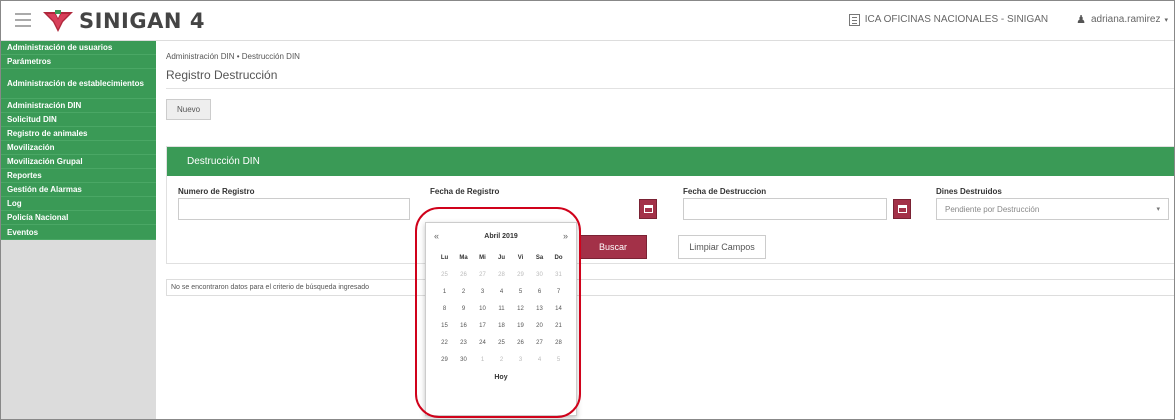  What do you see at coordinates (78, 162) in the screenshot?
I see `sidebar-item-movilizacion-grupal: Movilización Grupal` at bounding box center [78, 162].